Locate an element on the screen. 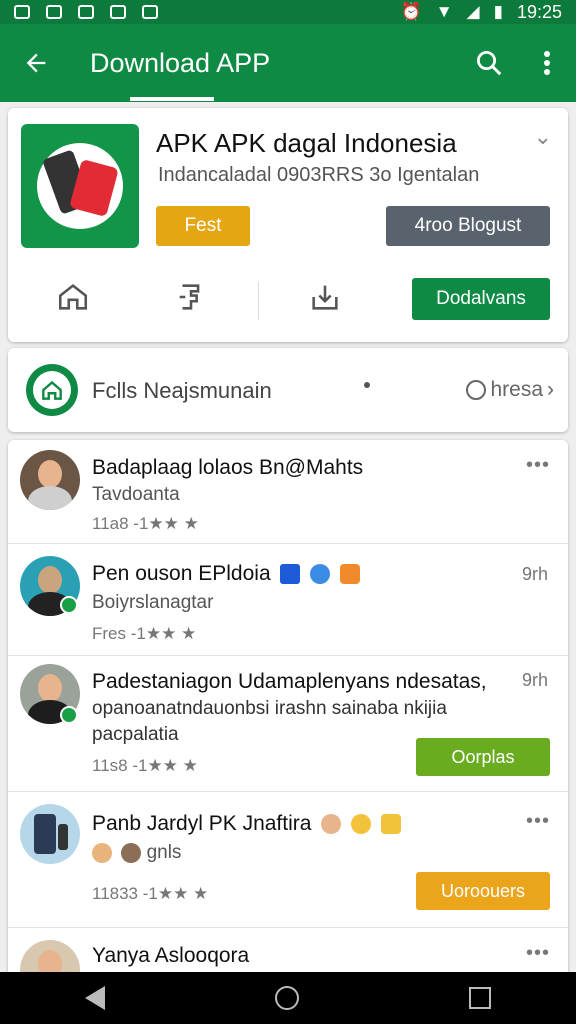  chevron-right-icon: › is located at coordinates (550, 389).